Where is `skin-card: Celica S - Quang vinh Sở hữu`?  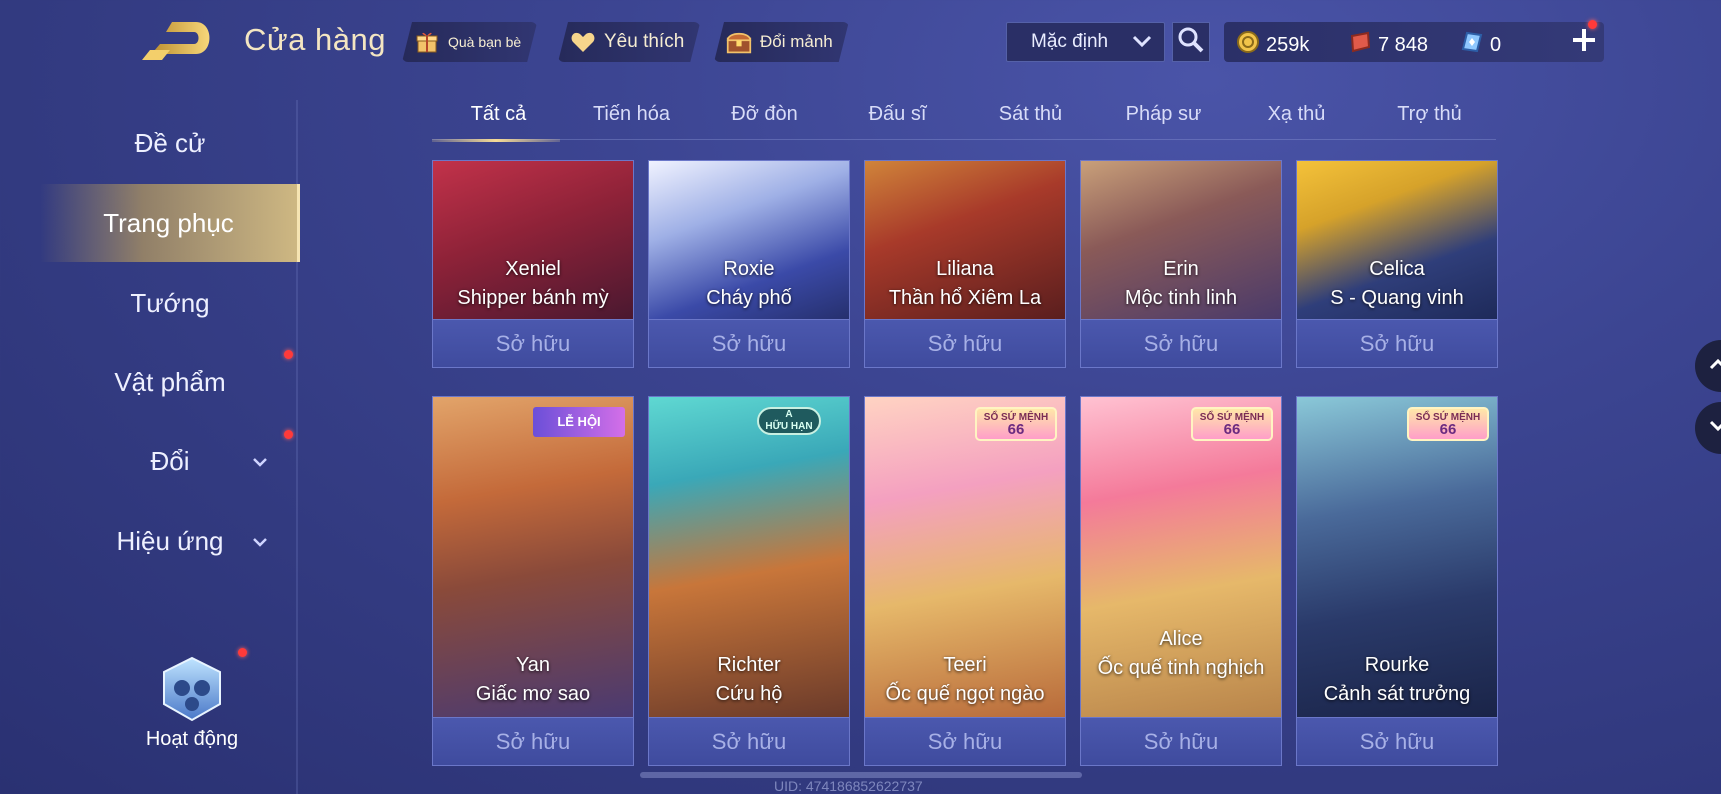 skin-card: Celica S - Quang vinh Sở hữu is located at coordinates (1397, 265).